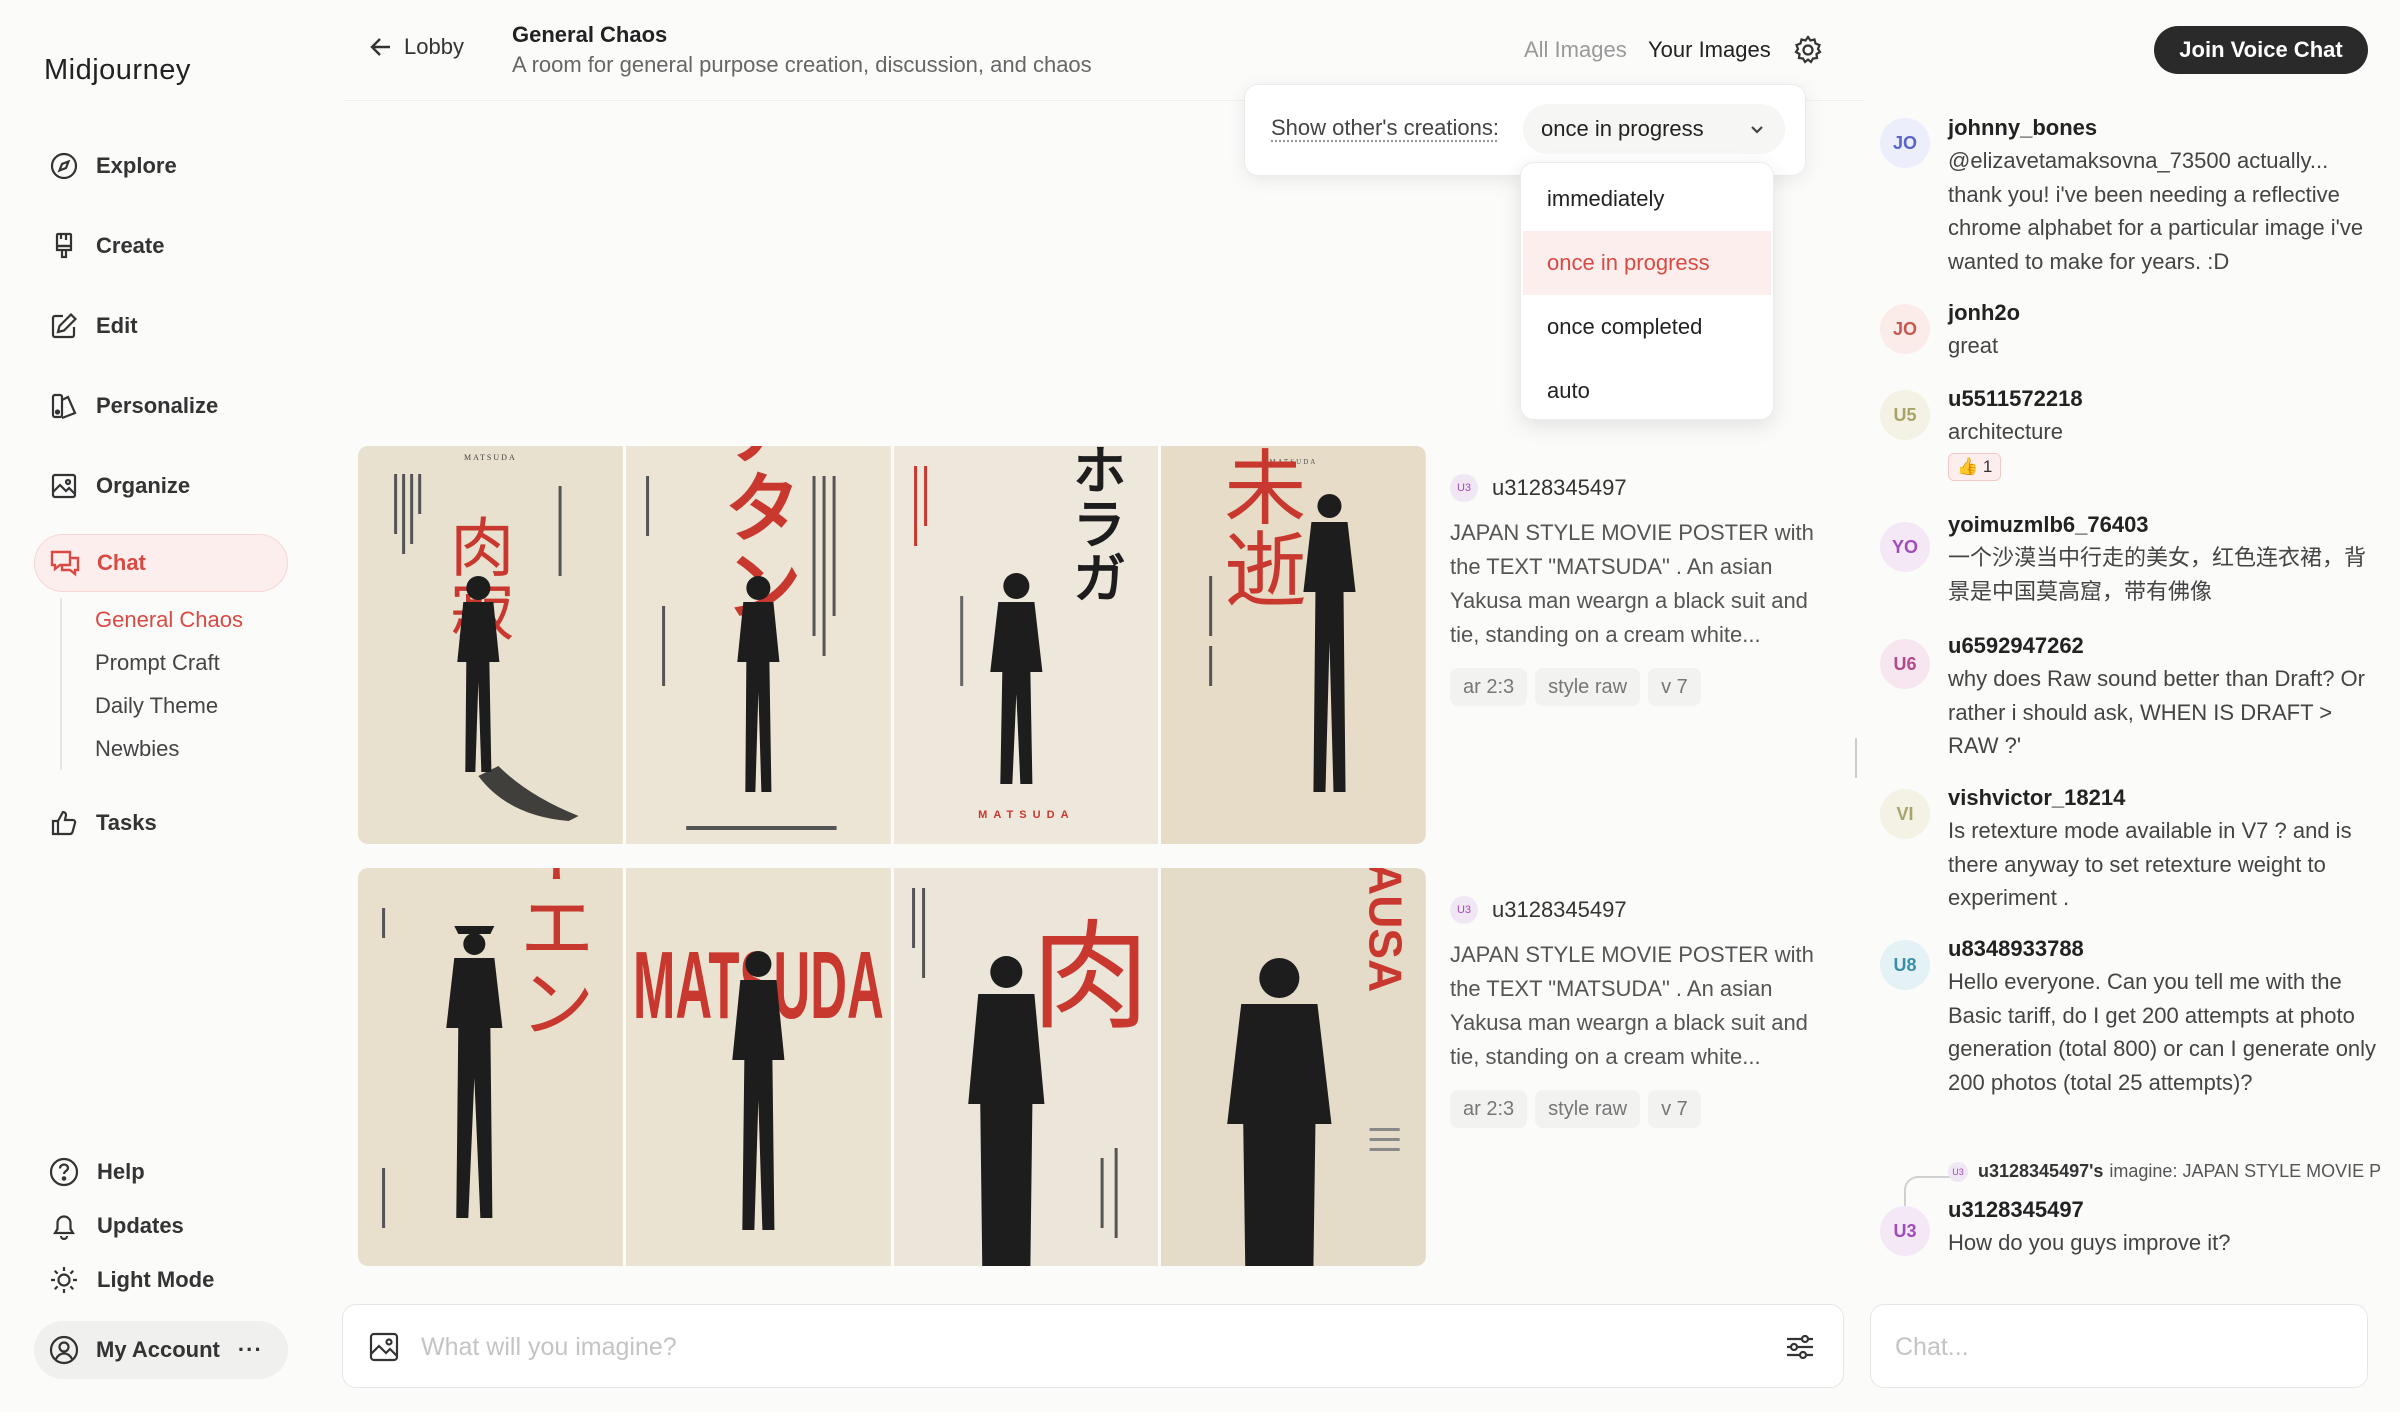  I want to click on sidebar-item-organize: Organize, so click(161, 486).